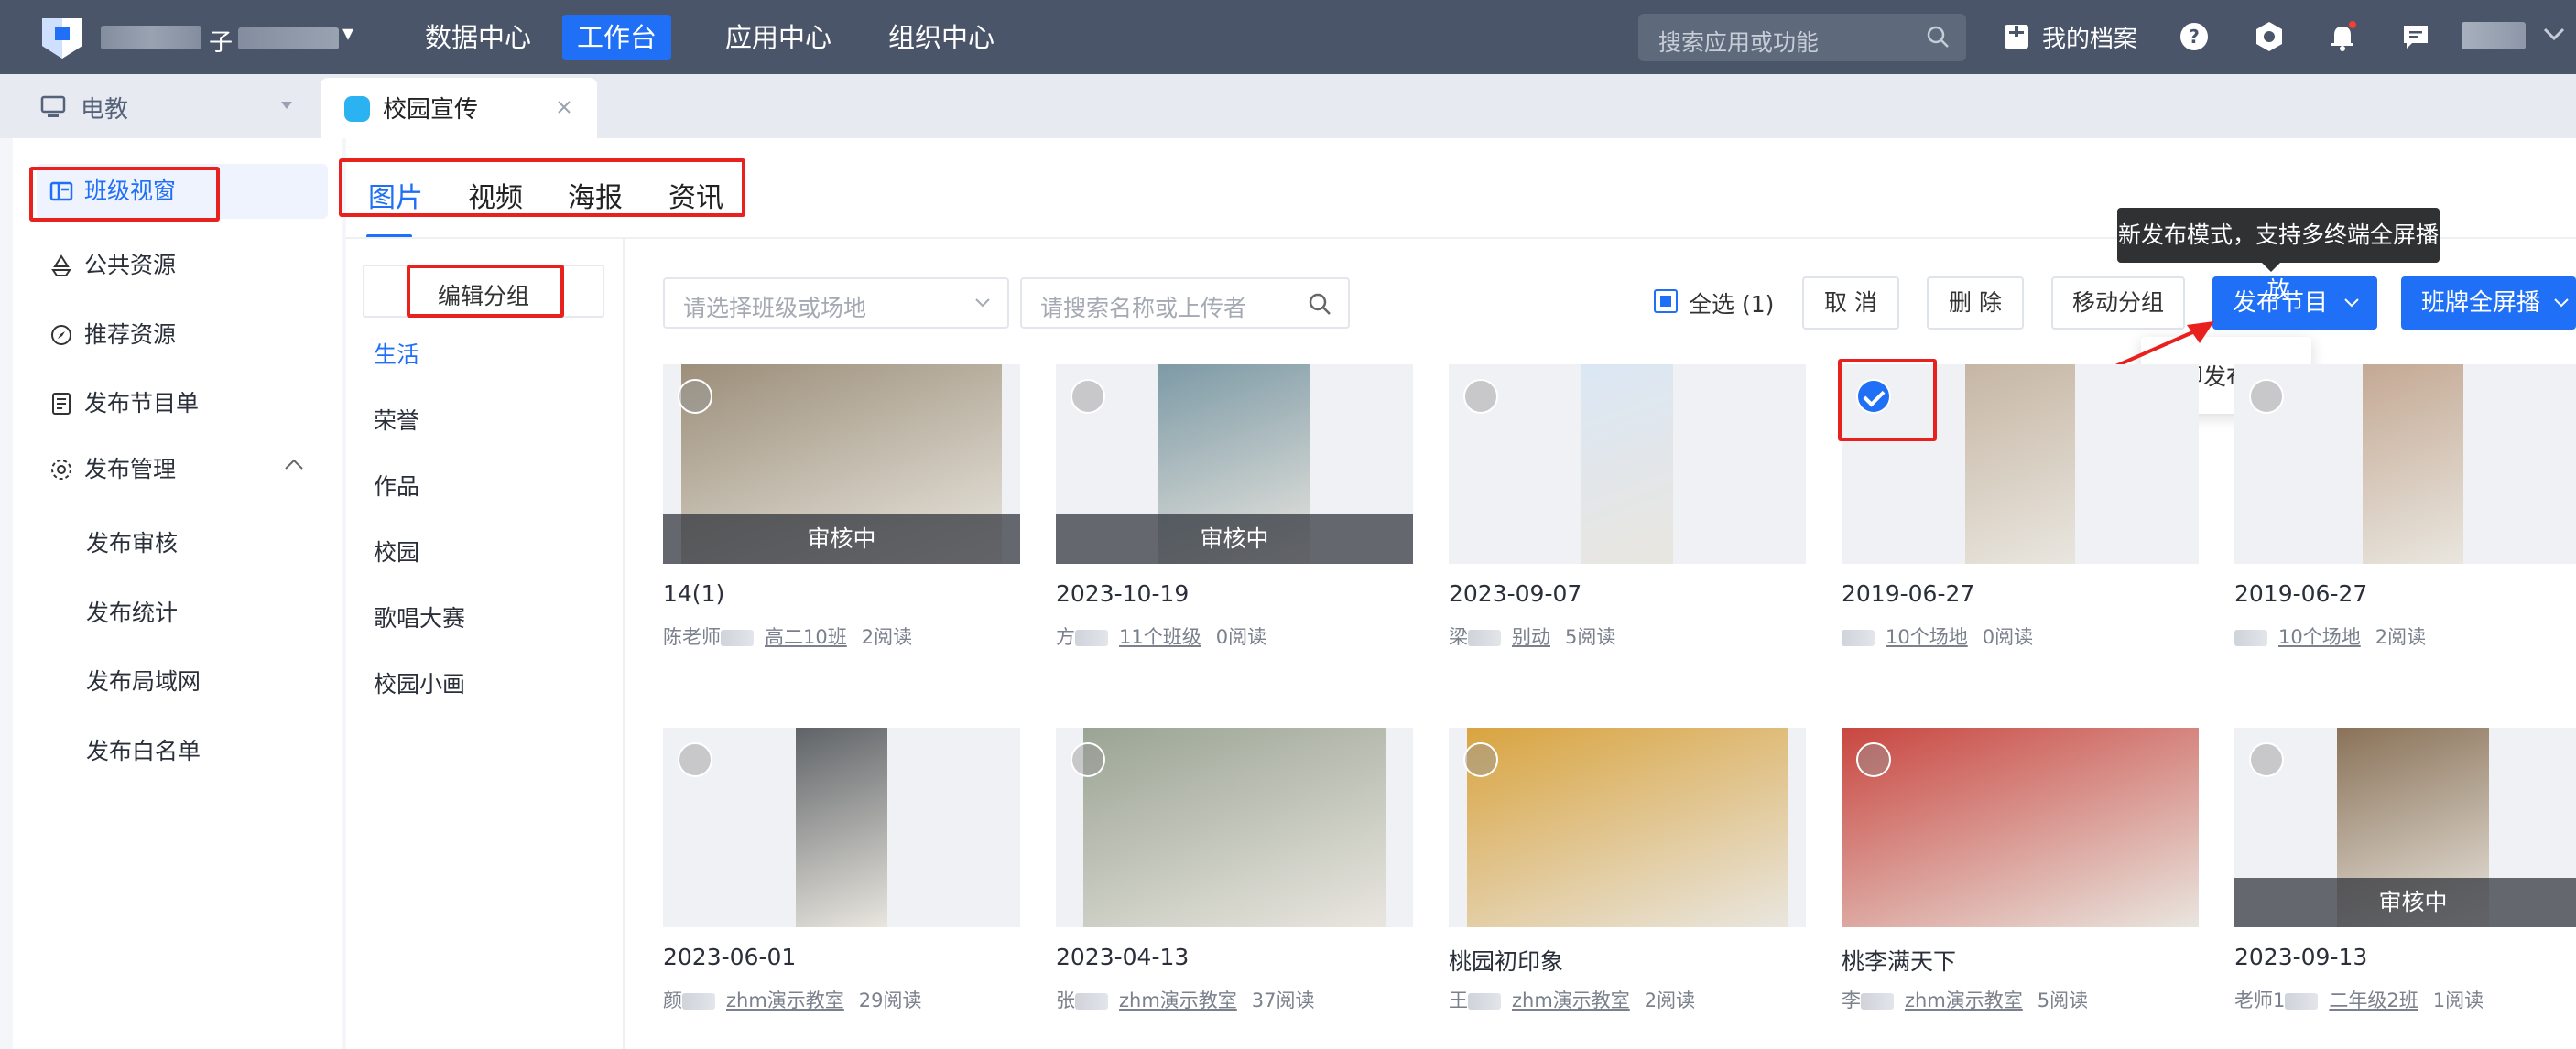 The width and height of the screenshot is (2576, 1049). I want to click on chevron-up-icon, so click(294, 464).